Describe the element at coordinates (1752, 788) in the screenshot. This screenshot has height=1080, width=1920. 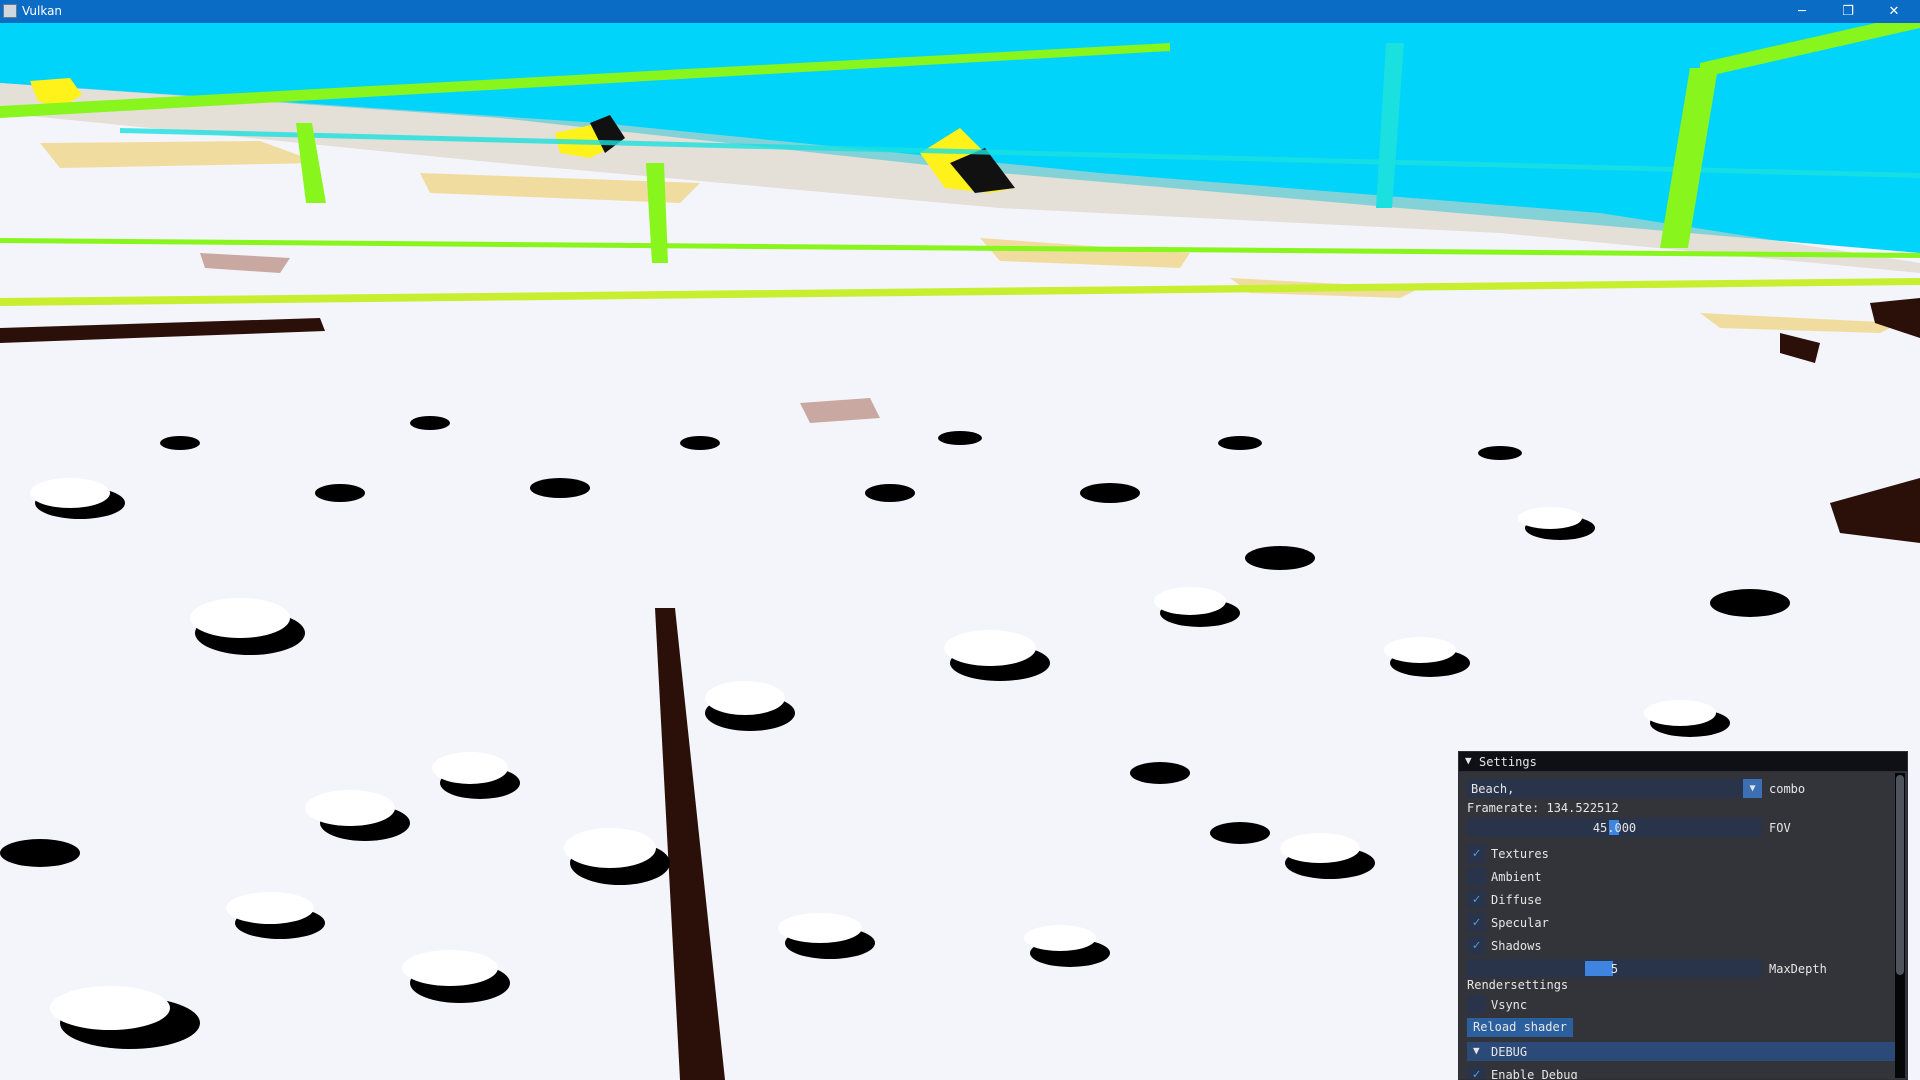
I see `combo-arrow-icon: ▼` at that location.